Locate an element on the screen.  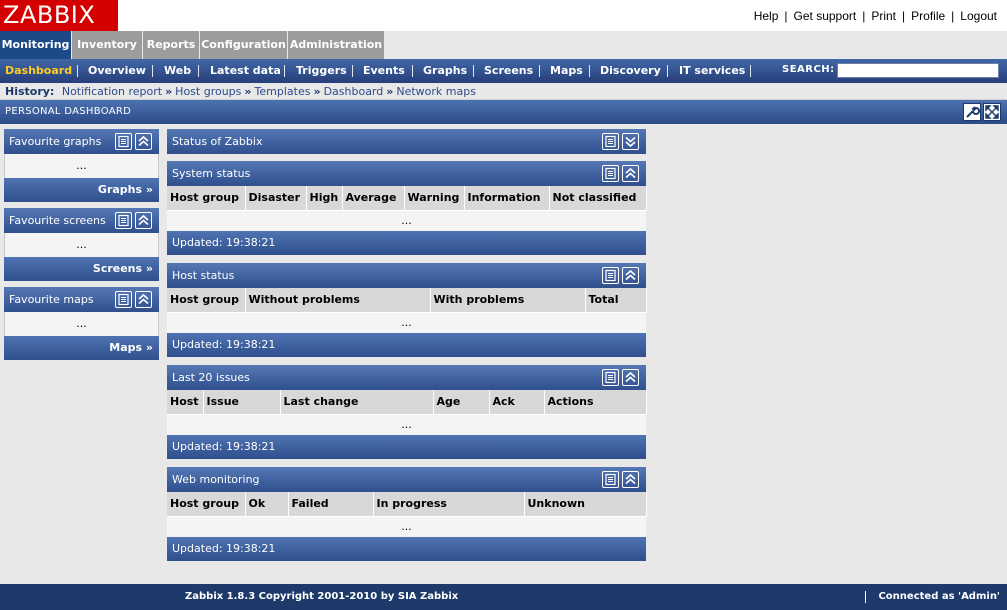
wrench-icon is located at coordinates (972, 112).